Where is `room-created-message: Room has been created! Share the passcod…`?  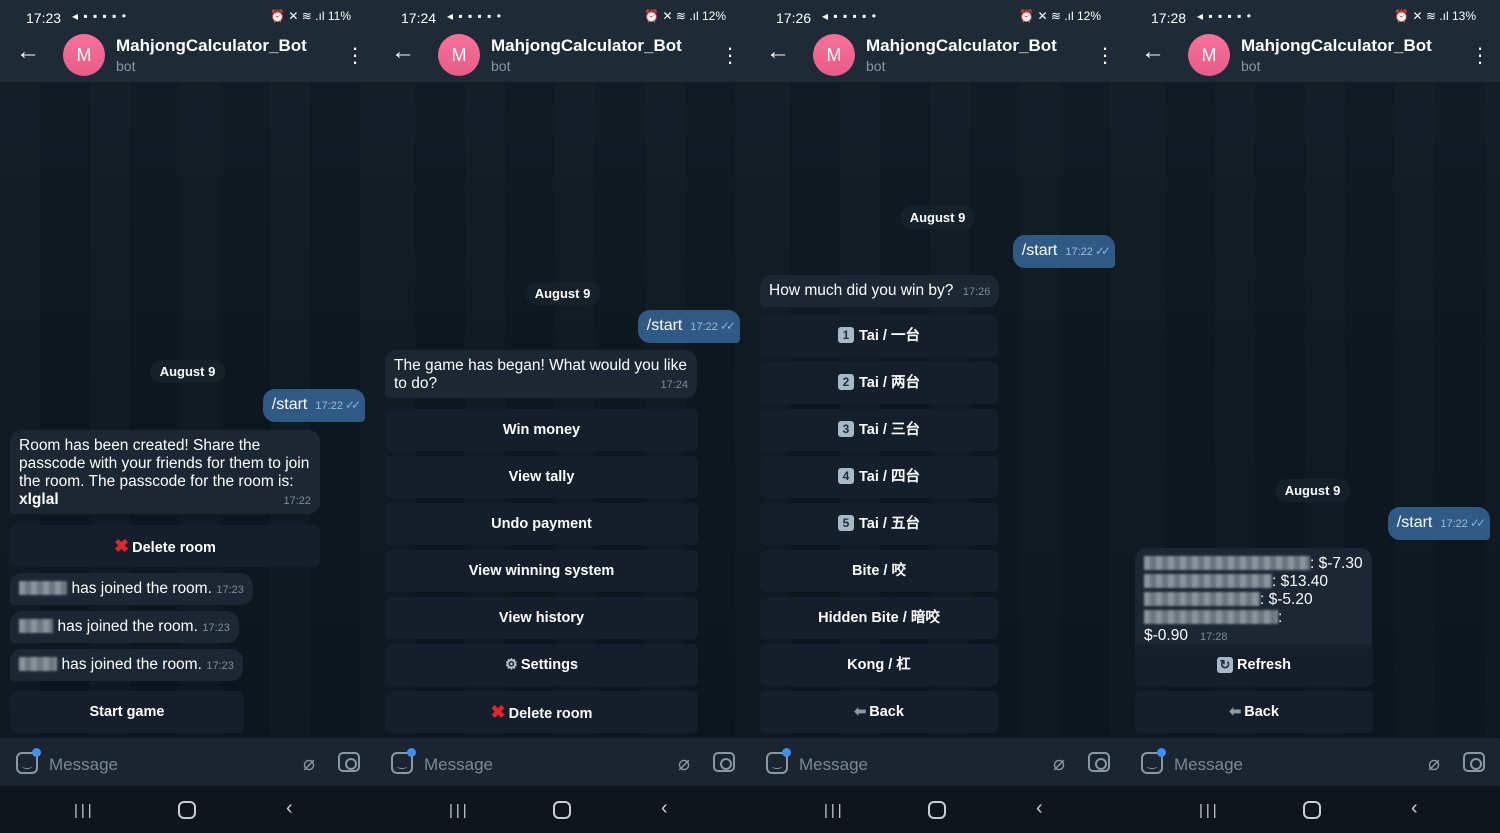
room-created-message: Room has been created! Share the passcod… is located at coordinates (165, 472).